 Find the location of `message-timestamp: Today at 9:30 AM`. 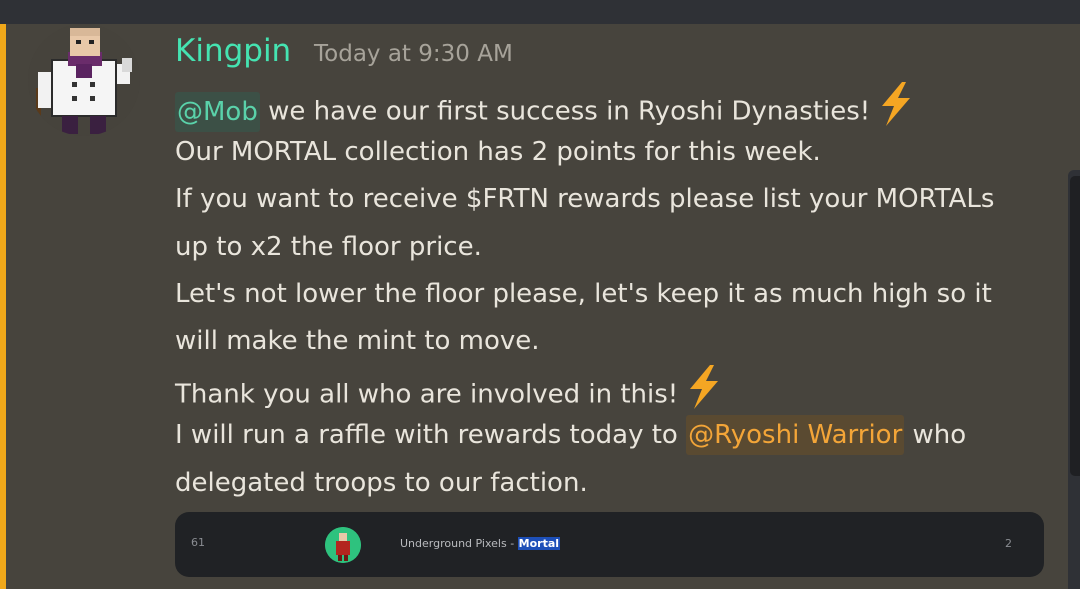

message-timestamp: Today at 9:30 AM is located at coordinates (413, 54).